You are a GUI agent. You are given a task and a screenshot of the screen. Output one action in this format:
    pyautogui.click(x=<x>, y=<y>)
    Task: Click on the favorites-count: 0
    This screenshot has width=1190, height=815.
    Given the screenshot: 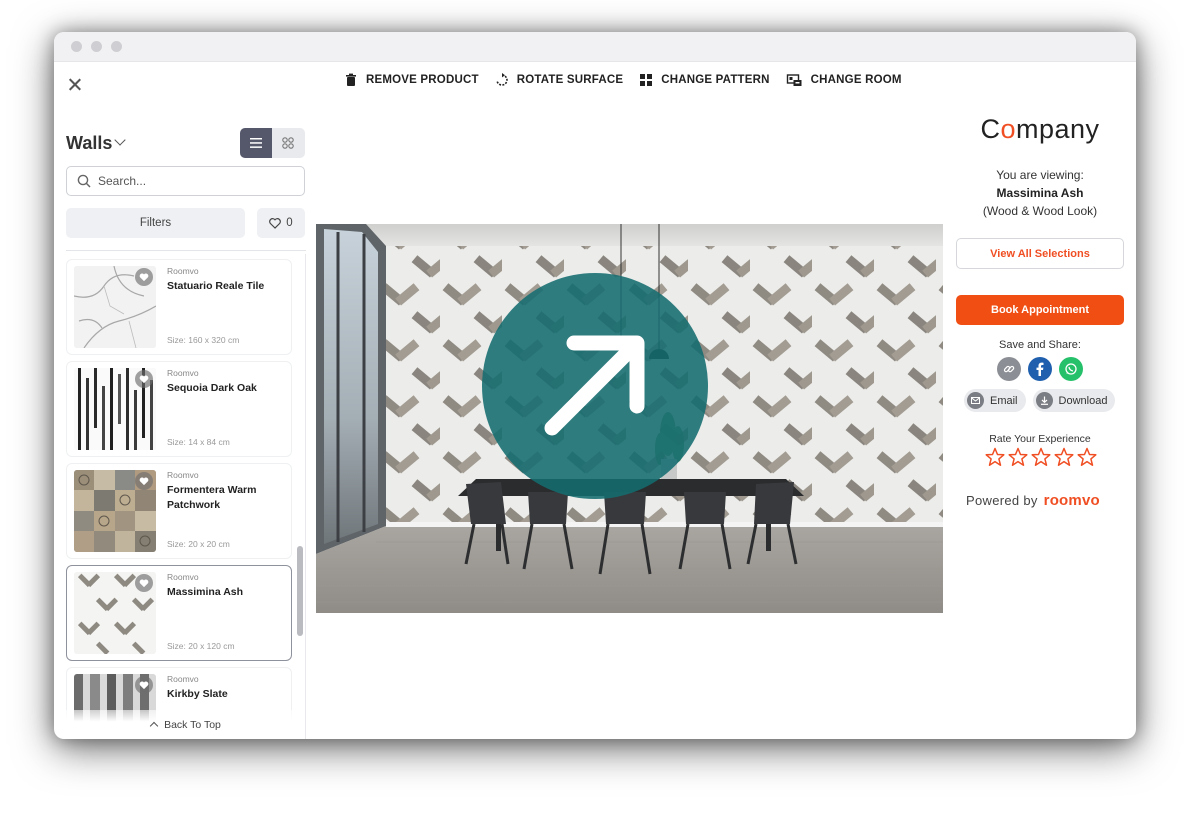 What is the action you would take?
    pyautogui.click(x=289, y=223)
    